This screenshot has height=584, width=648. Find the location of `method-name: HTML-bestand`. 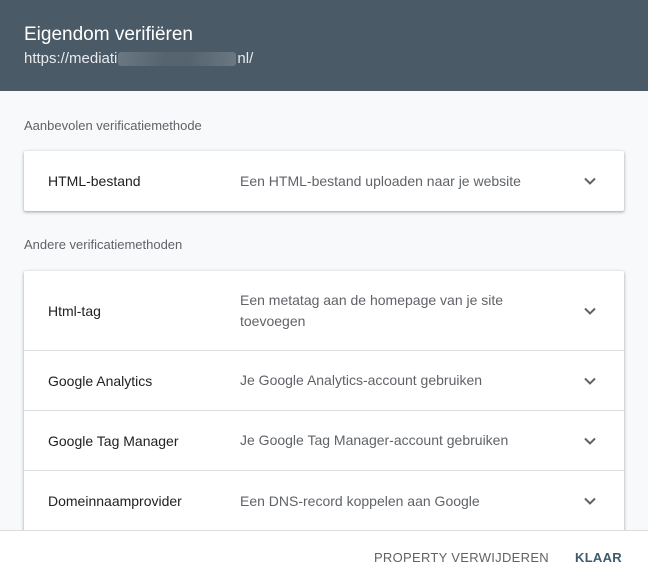

method-name: HTML-bestand is located at coordinates (94, 181).